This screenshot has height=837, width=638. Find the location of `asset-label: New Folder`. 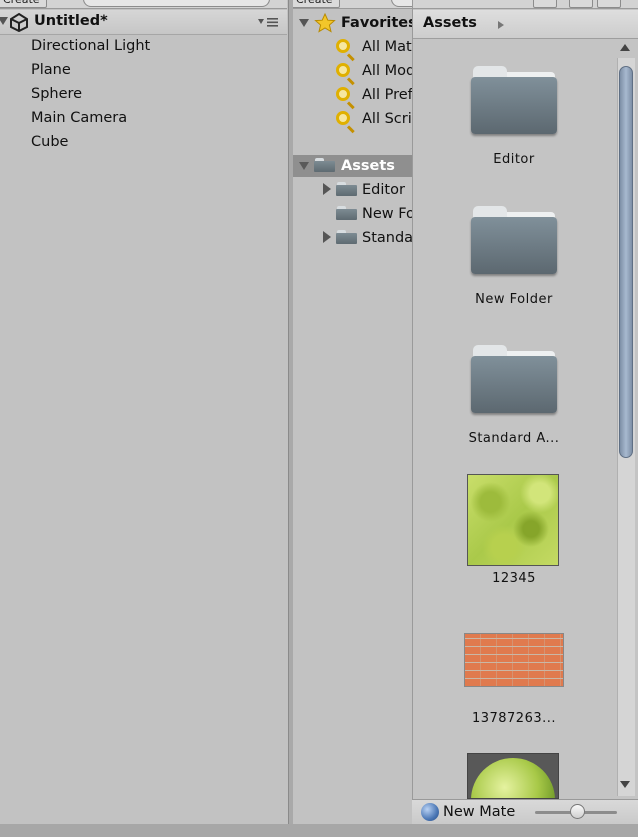

asset-label: New Folder is located at coordinates (514, 299).